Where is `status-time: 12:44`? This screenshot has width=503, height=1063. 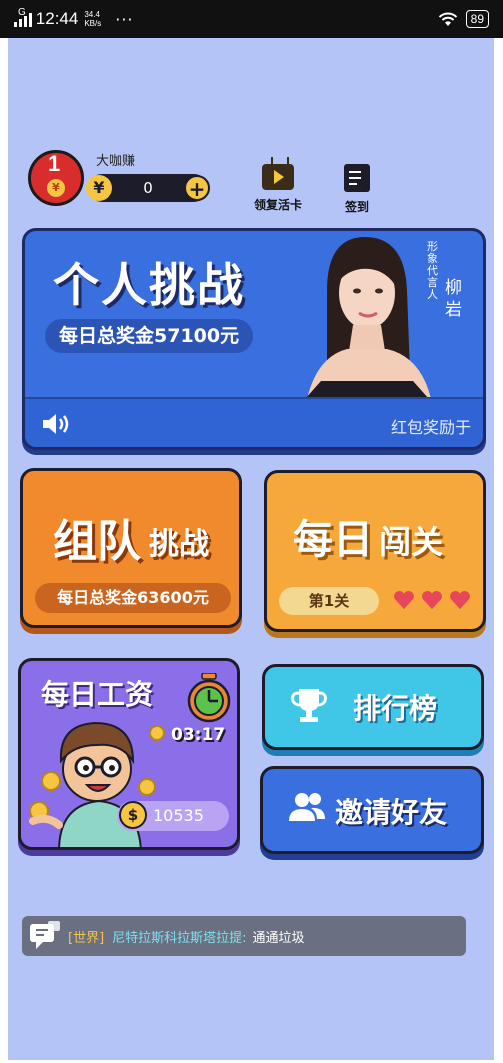
status-time: 12:44 is located at coordinates (57, 18).